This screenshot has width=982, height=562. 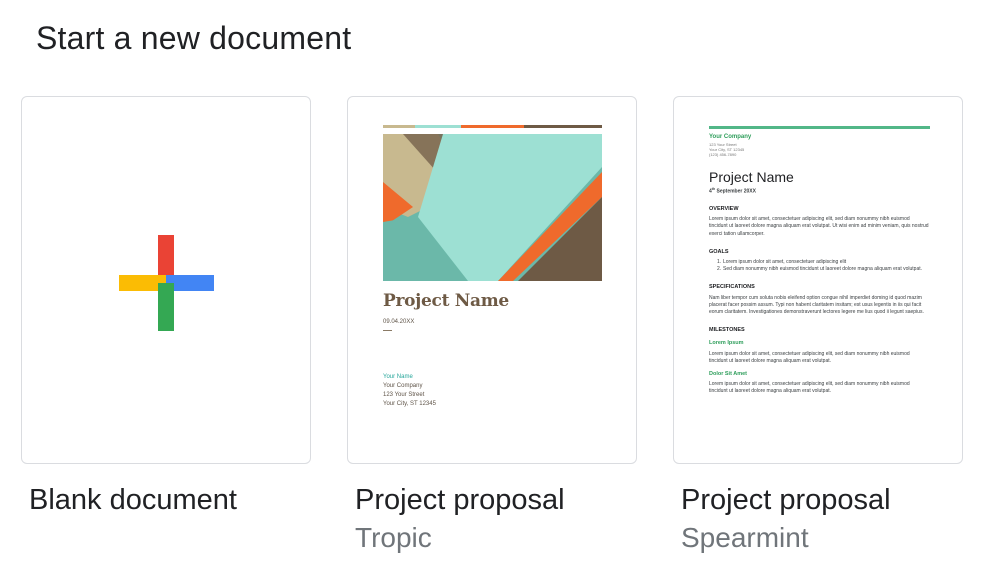 What do you see at coordinates (732, 287) in the screenshot?
I see `spearmint-specs-heading: SPECIFICATIONS` at bounding box center [732, 287].